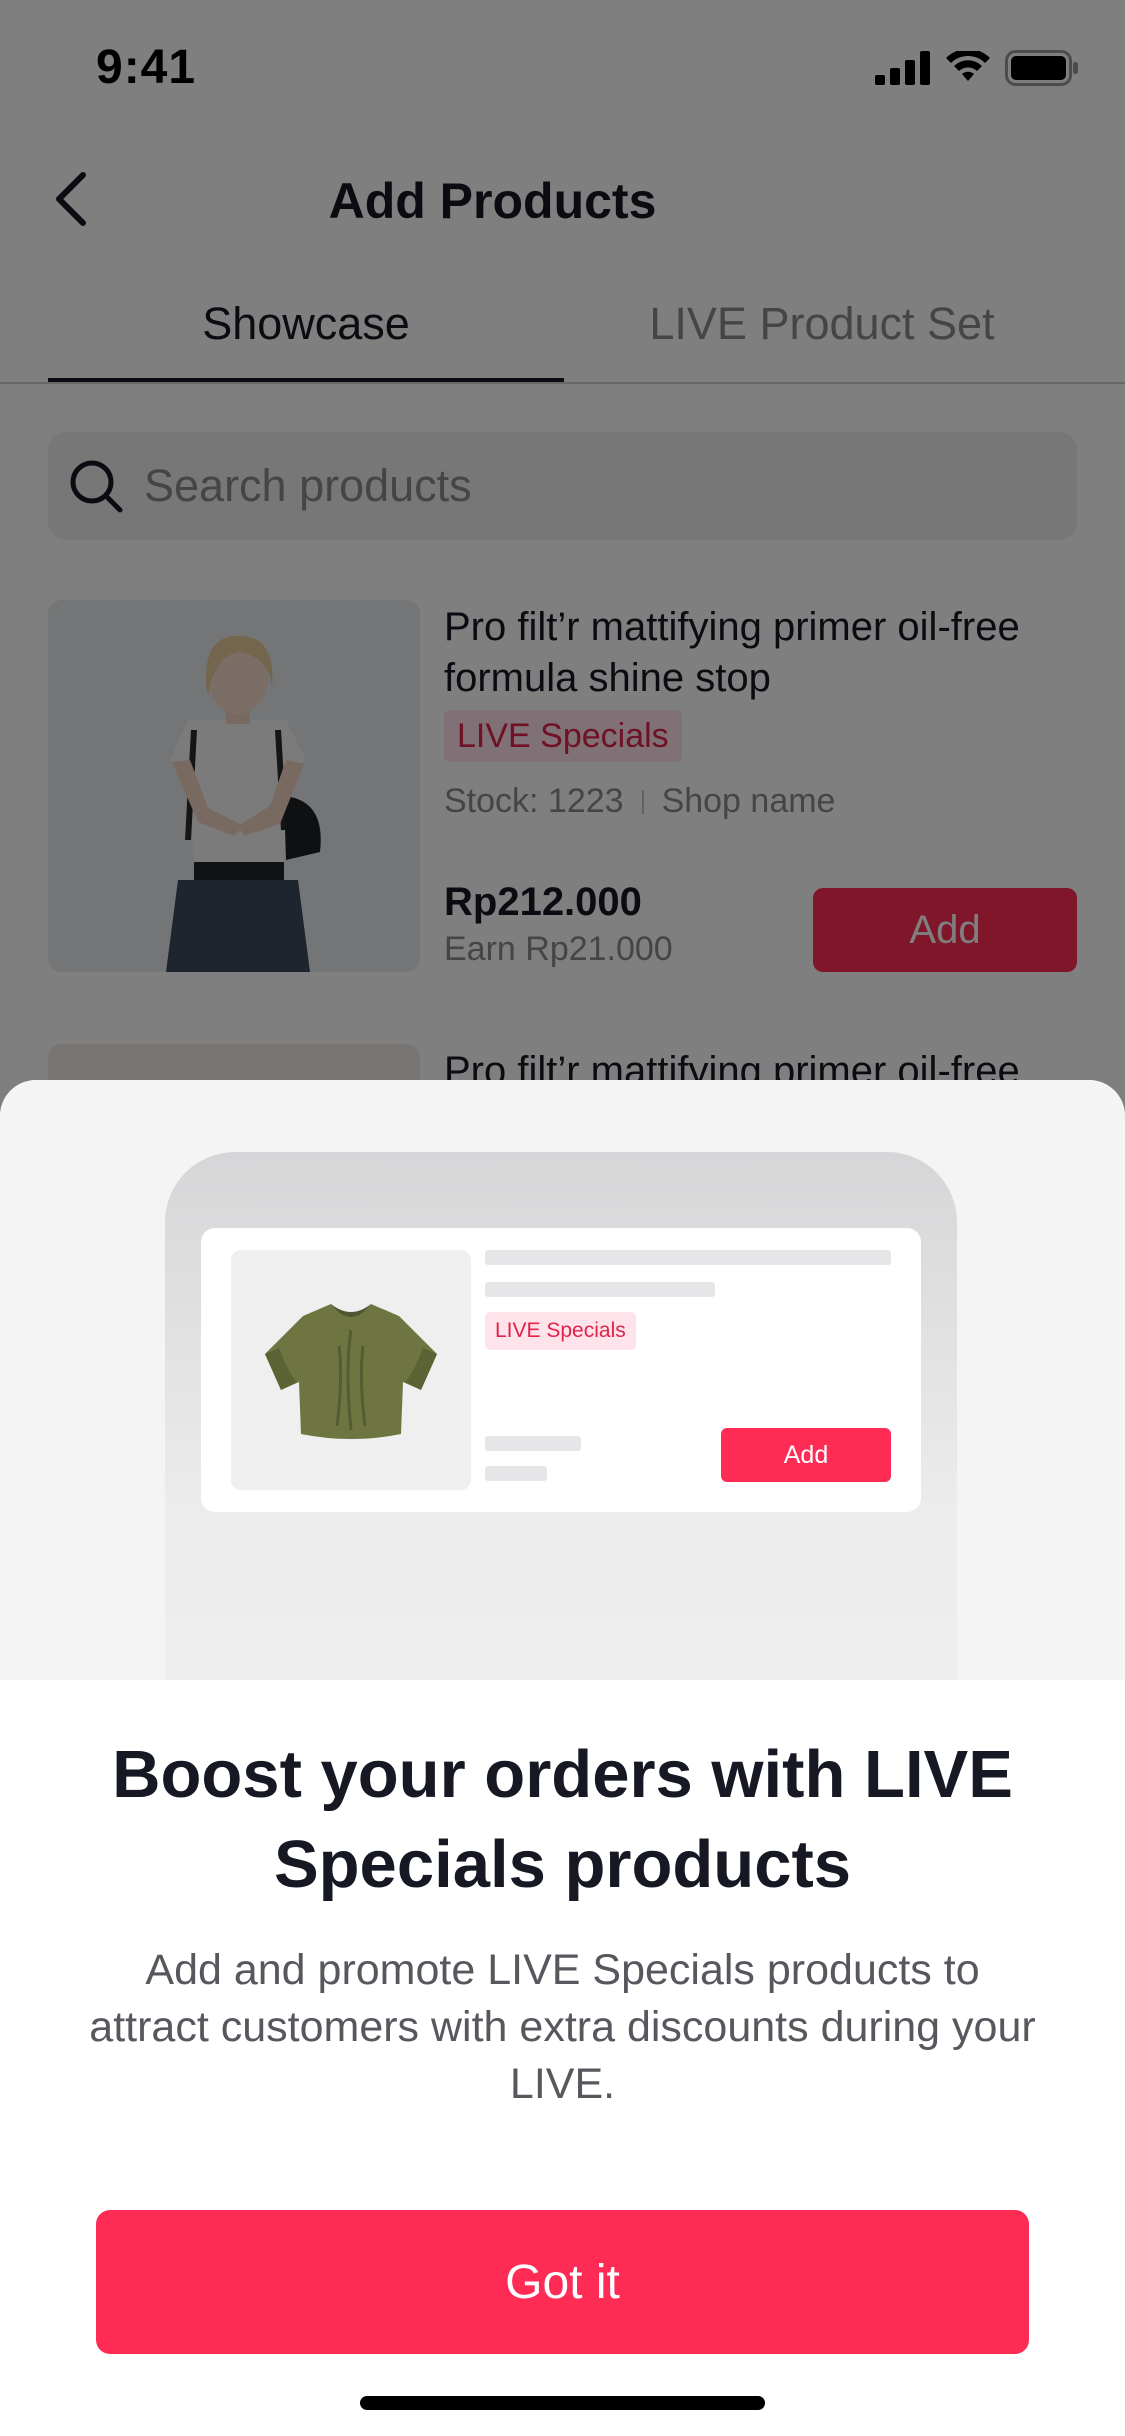 This screenshot has height=2436, width=1125. I want to click on illustration-product-card: LIVE Specials Add, so click(561, 1370).